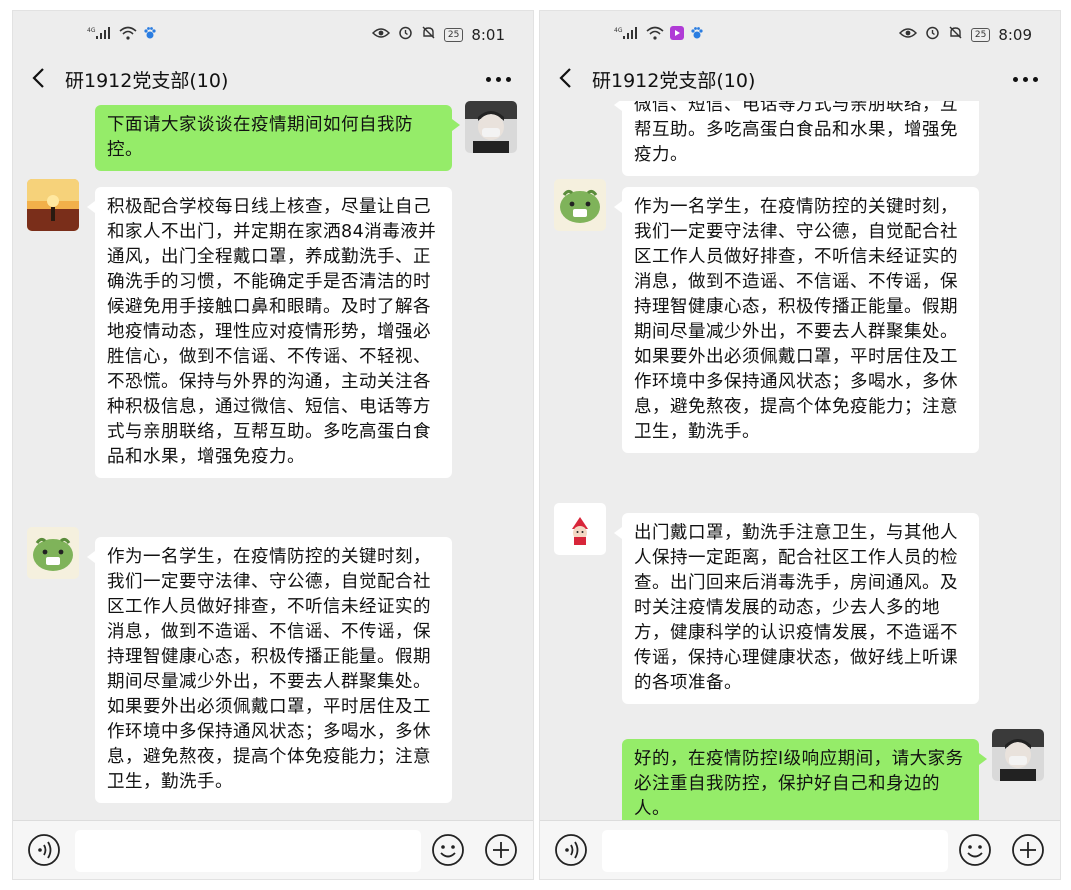 This screenshot has width=1071, height=890. What do you see at coordinates (800, 34) in the screenshot?
I see `status-bar: 4G 25 8:09` at bounding box center [800, 34].